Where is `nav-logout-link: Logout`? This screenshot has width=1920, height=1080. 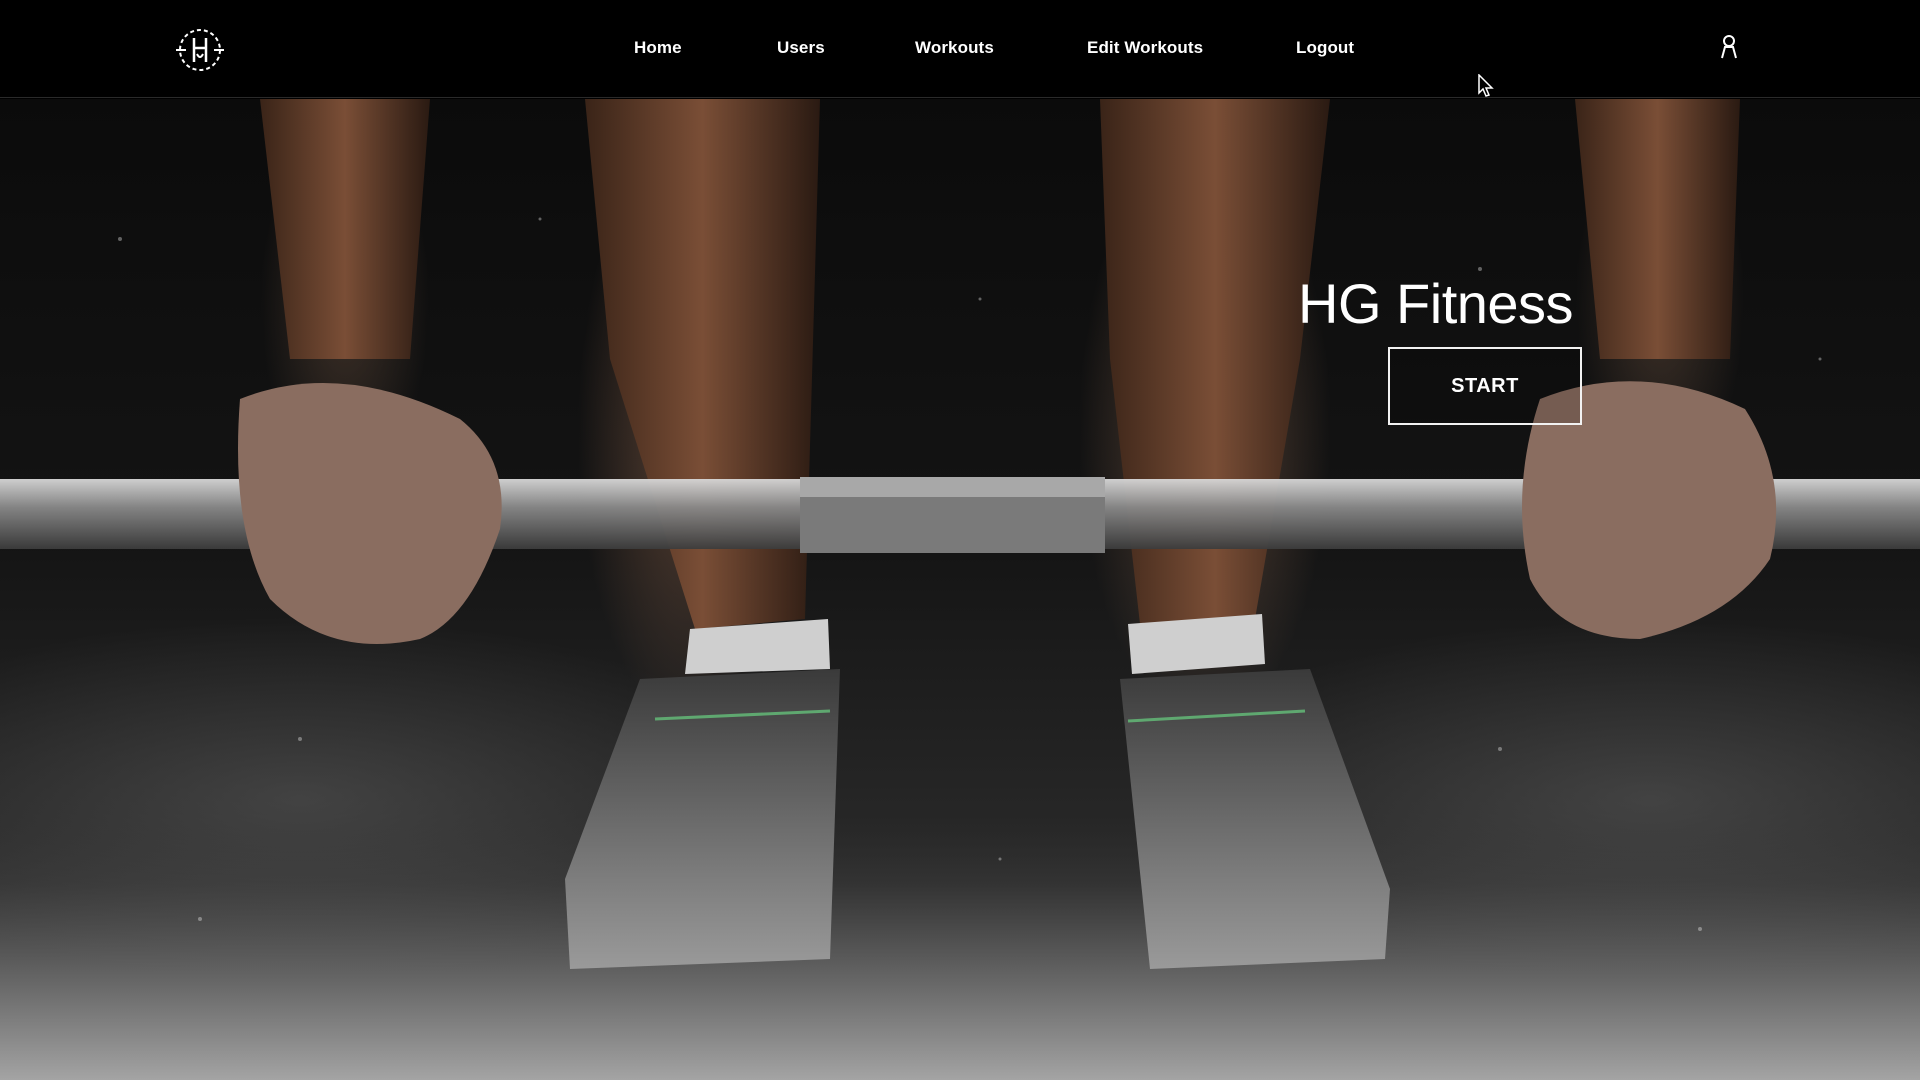 nav-logout-link: Logout is located at coordinates (1325, 48).